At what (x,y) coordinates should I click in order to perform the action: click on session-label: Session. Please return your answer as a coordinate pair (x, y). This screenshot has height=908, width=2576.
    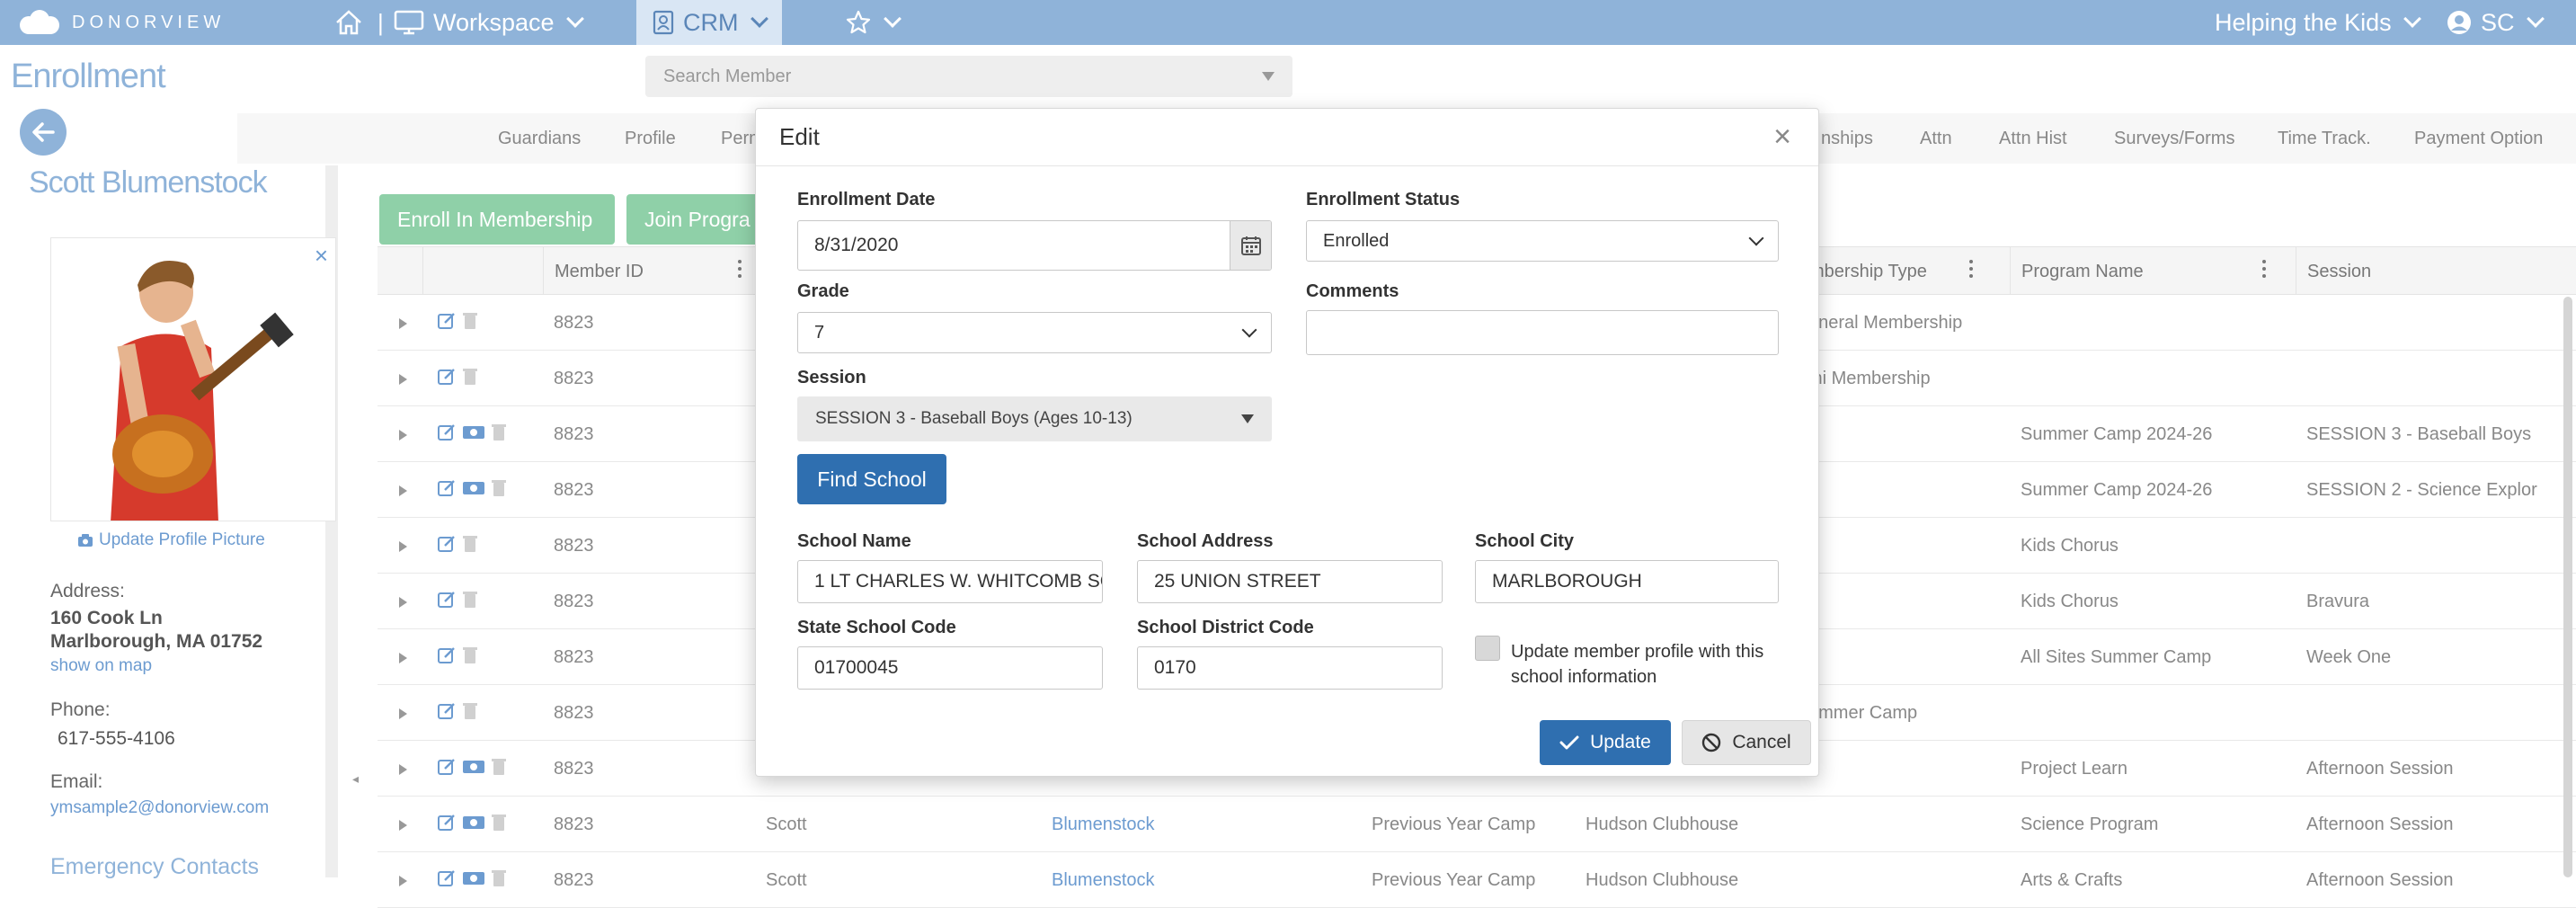
    Looking at the image, I should click on (831, 378).